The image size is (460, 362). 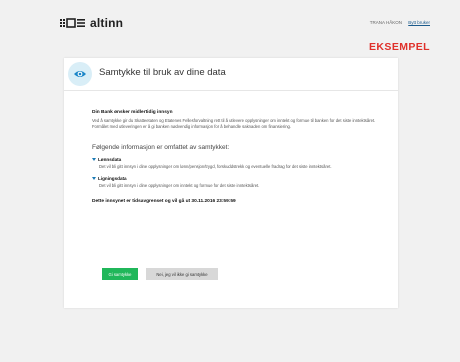 What do you see at coordinates (399, 47) in the screenshot?
I see `sample-stamp: EKSEMPEL` at bounding box center [399, 47].